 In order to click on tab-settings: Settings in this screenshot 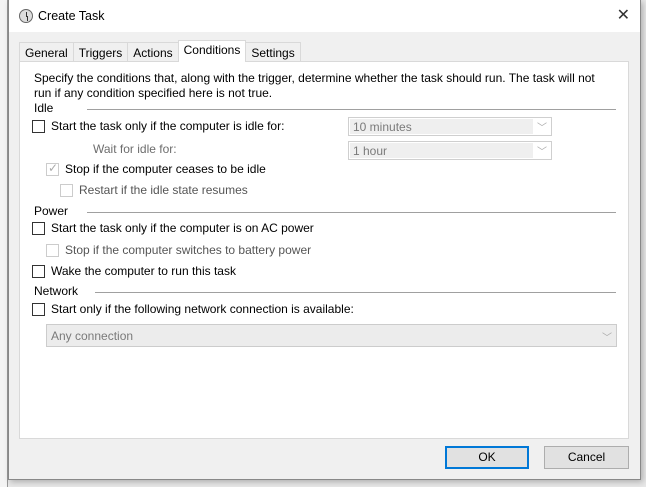, I will do `click(273, 52)`.